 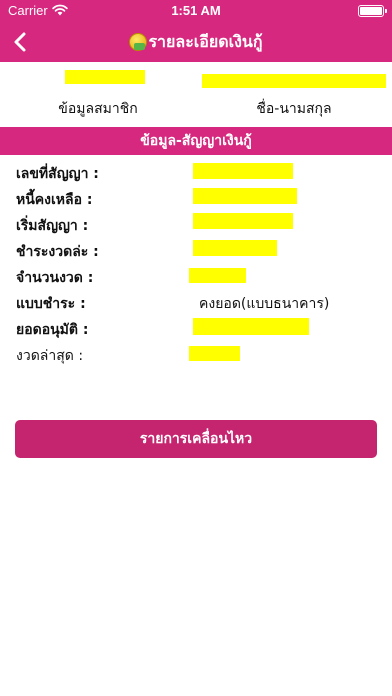 I want to click on member-info: ข้อมูลสมาชิก ชื่อ-นามสกุล, so click(x=196, y=94).